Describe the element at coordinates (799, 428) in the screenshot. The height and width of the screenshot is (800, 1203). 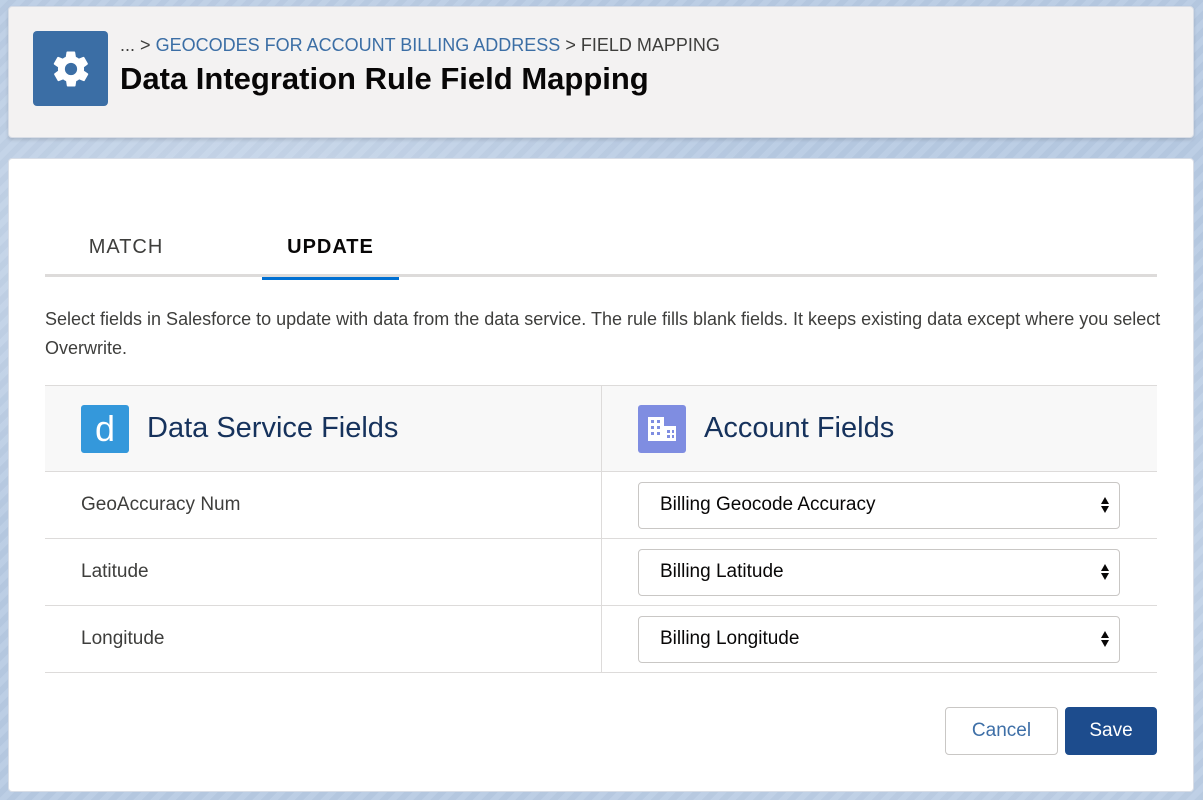
I see `account-fields-label: Account Fields` at that location.